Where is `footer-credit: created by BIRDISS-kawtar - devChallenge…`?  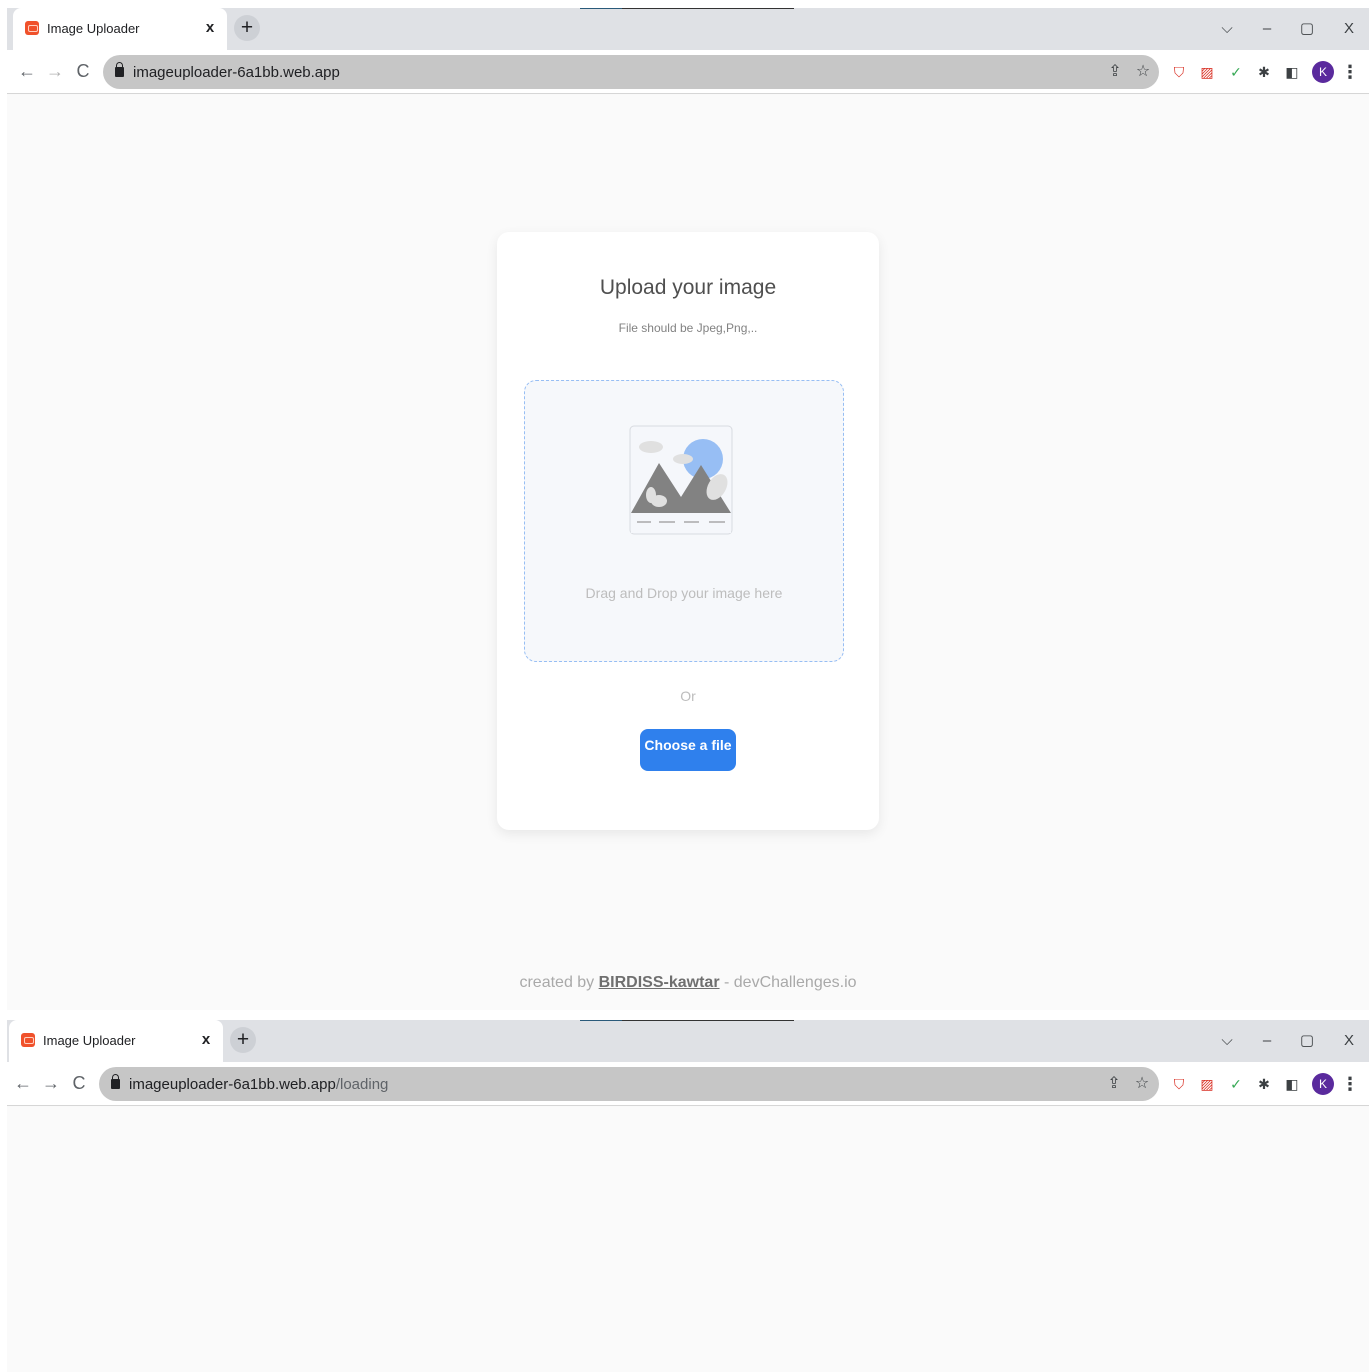
footer-credit: created by BIRDISS-kawtar - devChallenge… is located at coordinates (688, 982).